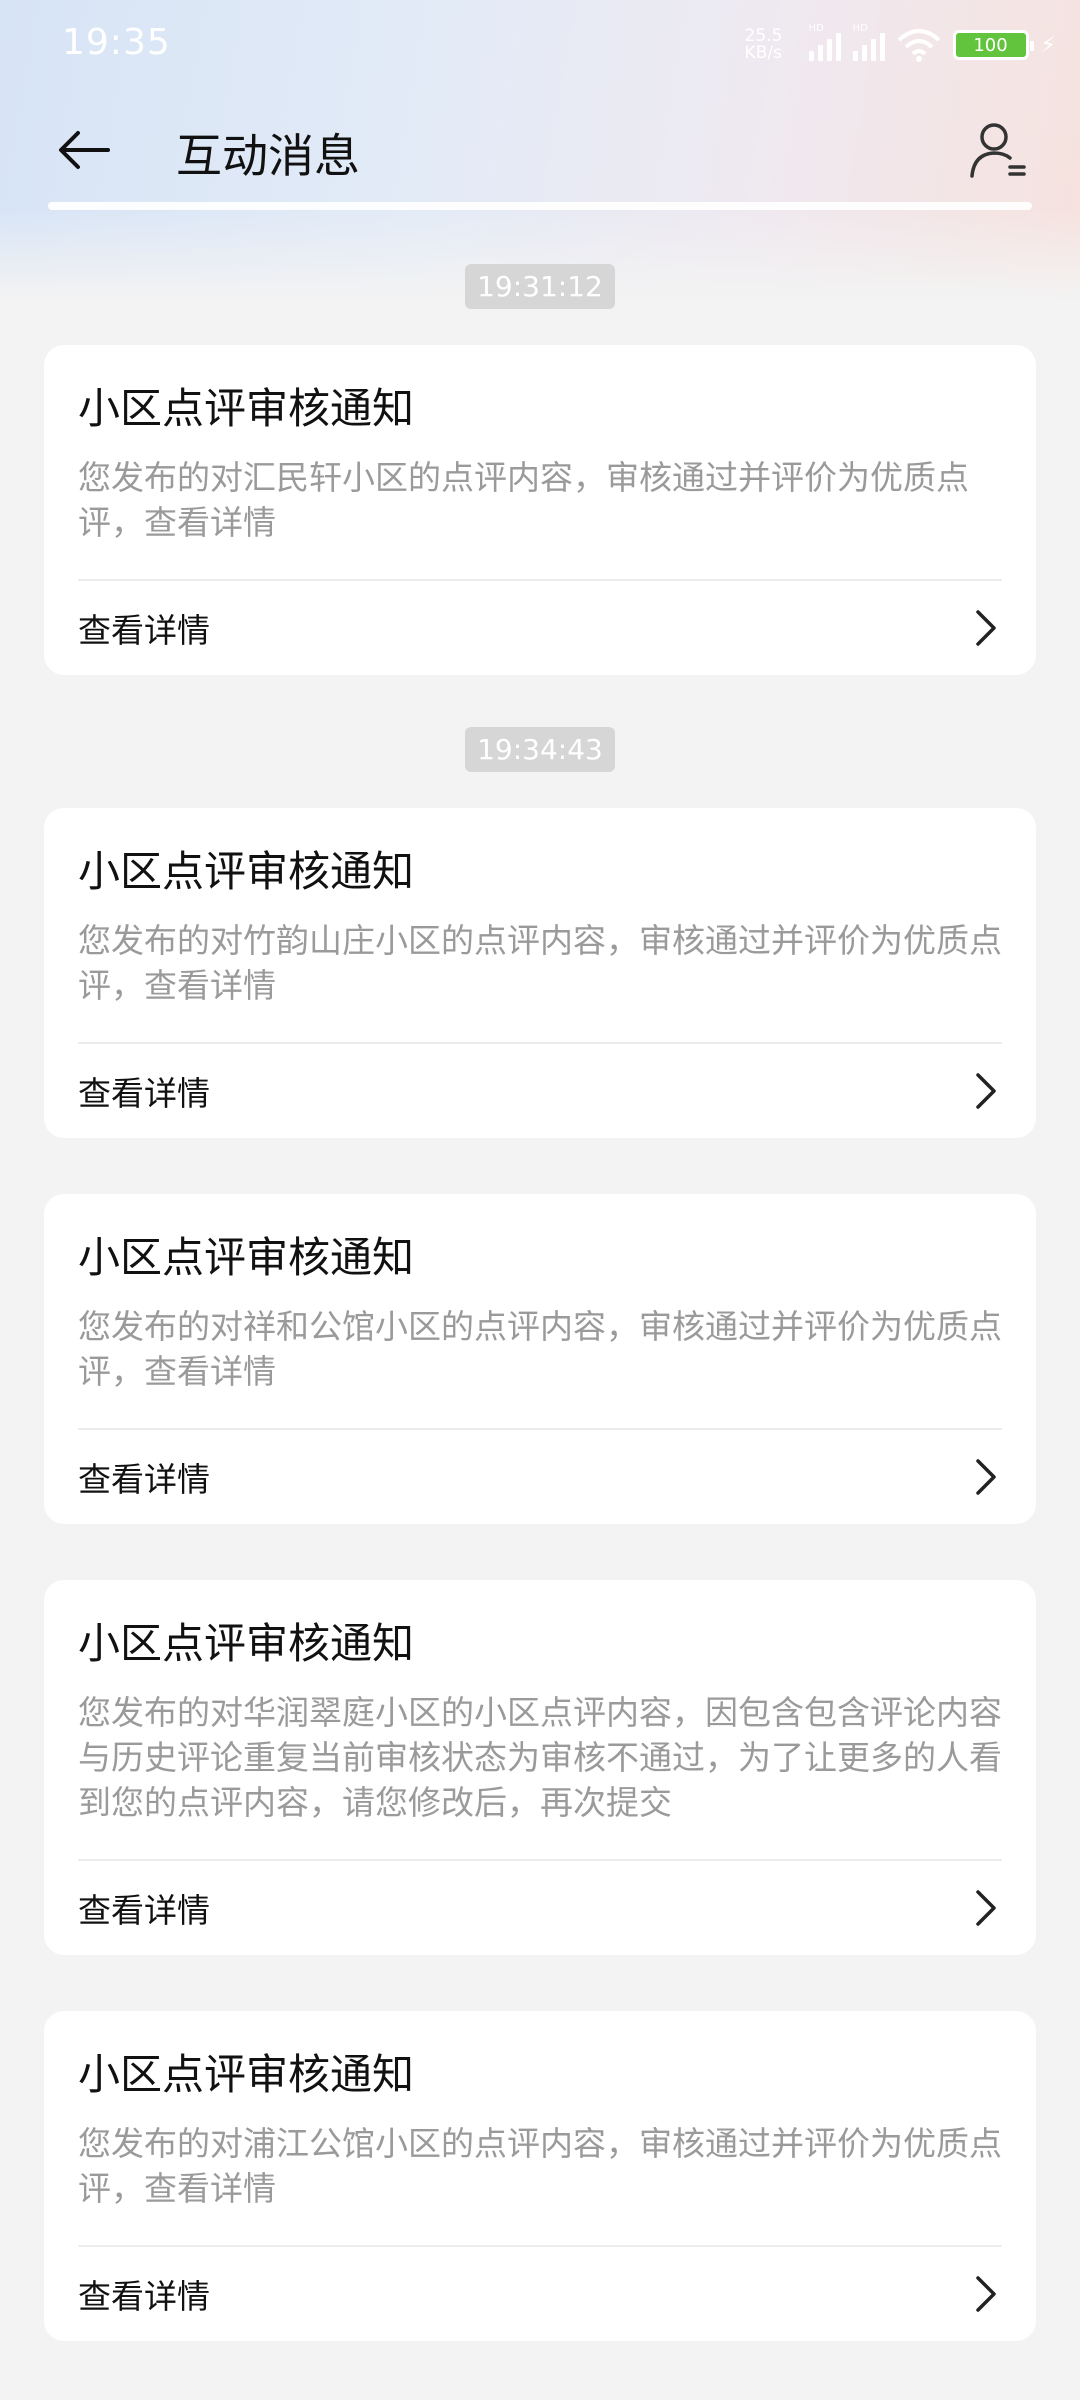 The image size is (1080, 2400). What do you see at coordinates (540, 2166) in the screenshot?
I see `message-body: 您发布的对浦江公馆小区的点评内容，审核通过并评价为优质点评，查看详情` at bounding box center [540, 2166].